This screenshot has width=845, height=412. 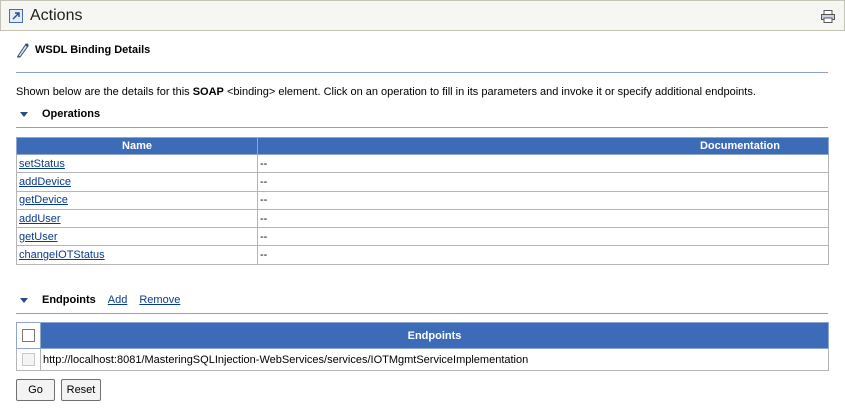 I want to click on wsdl-binding-heading: WSDL Binding Details, so click(x=83, y=50).